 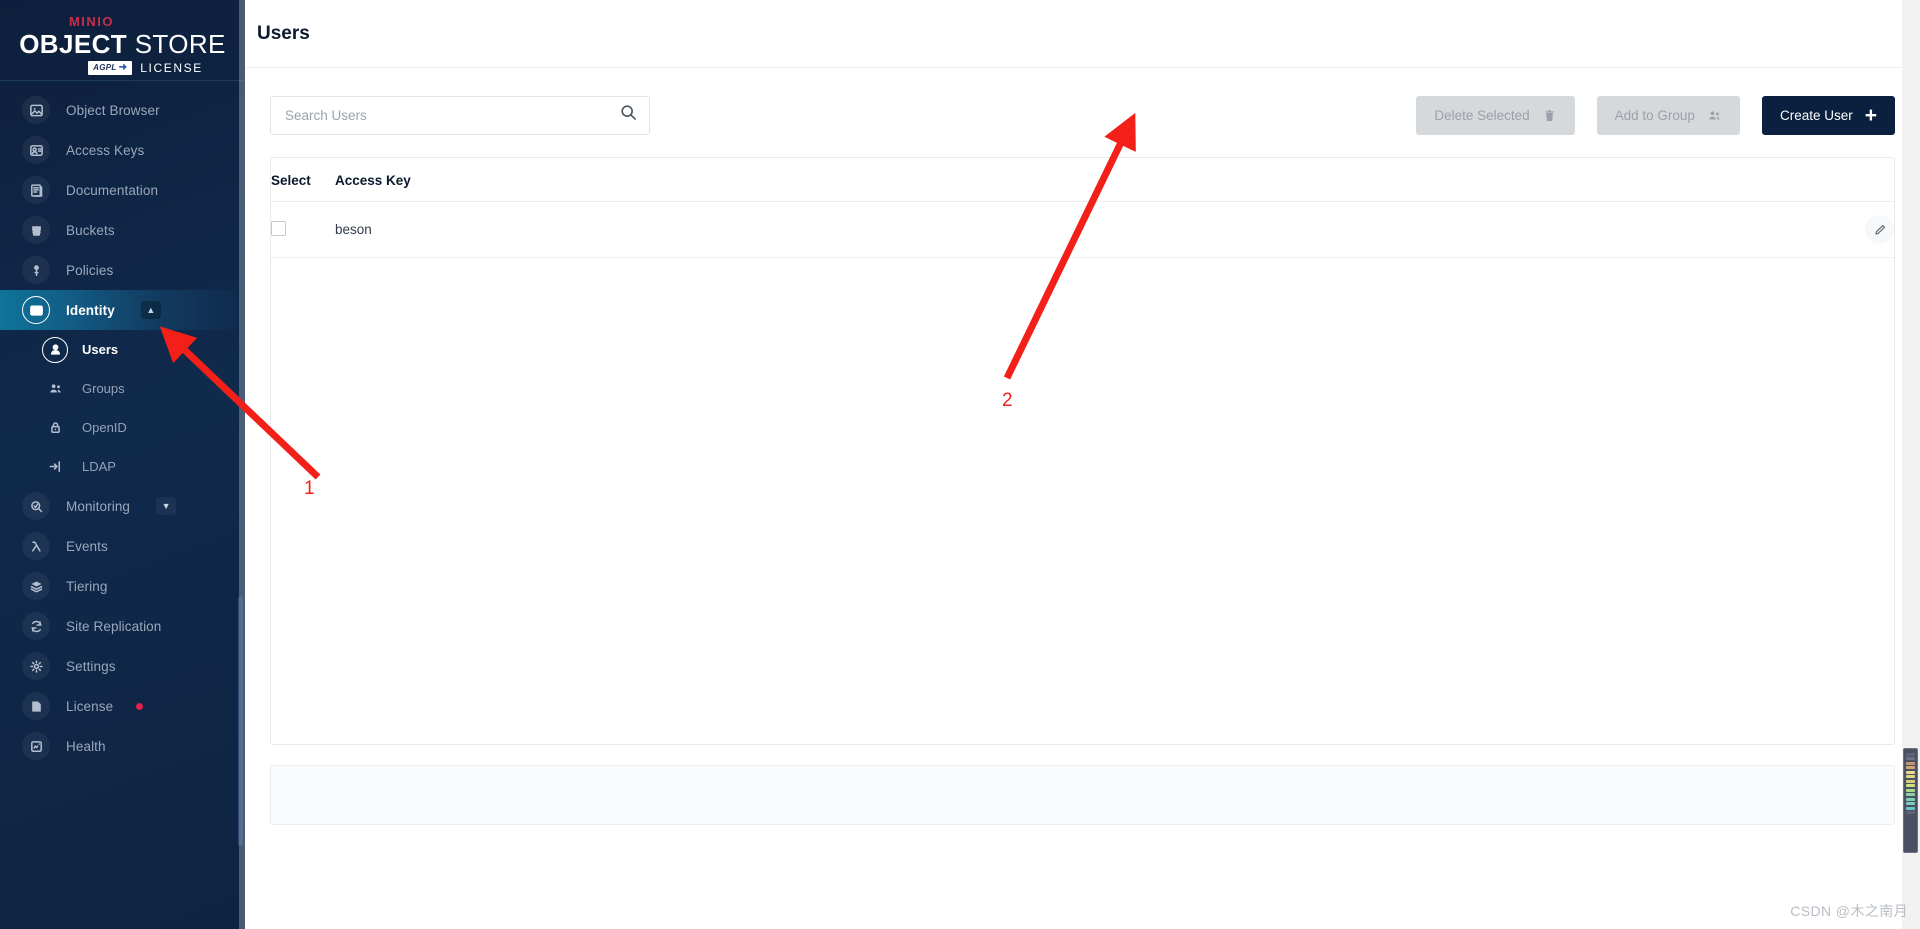 What do you see at coordinates (36, 310) in the screenshot?
I see `identity-card-icon` at bounding box center [36, 310].